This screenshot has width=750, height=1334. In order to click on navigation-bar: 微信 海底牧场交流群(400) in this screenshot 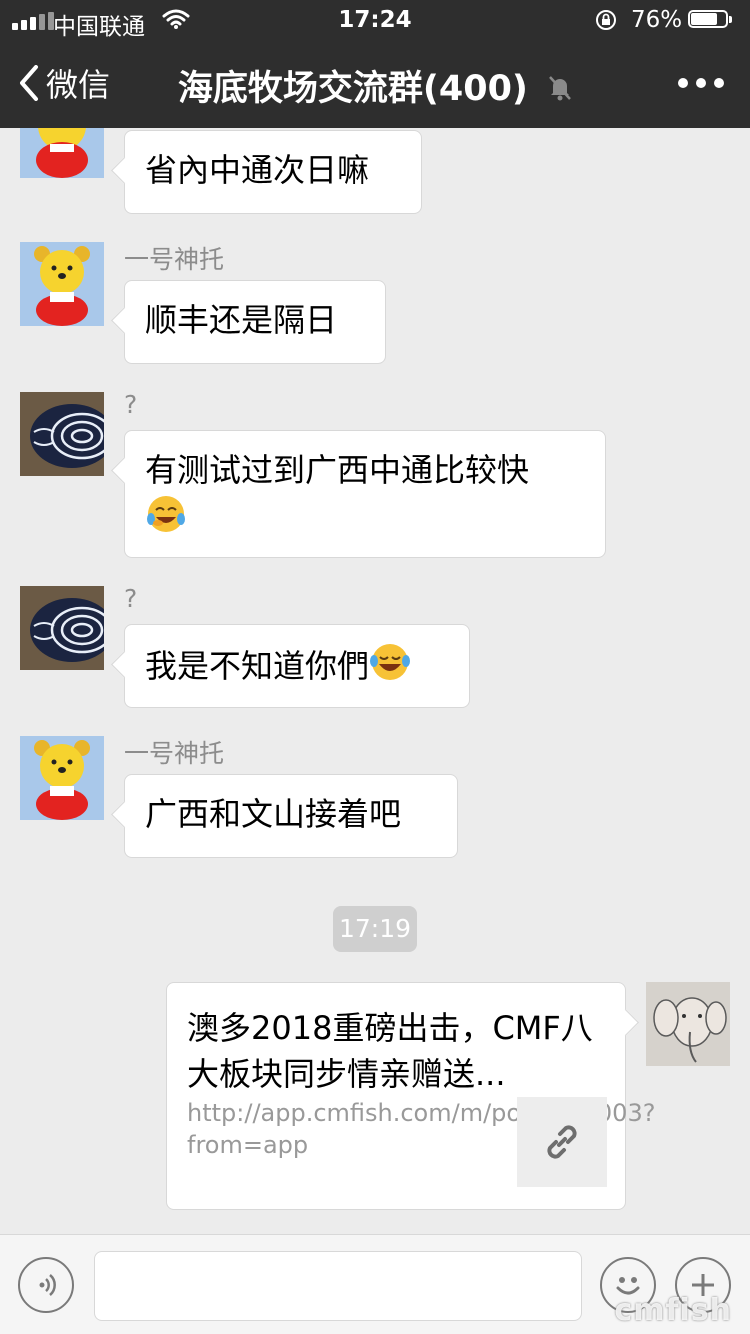, I will do `click(375, 84)`.